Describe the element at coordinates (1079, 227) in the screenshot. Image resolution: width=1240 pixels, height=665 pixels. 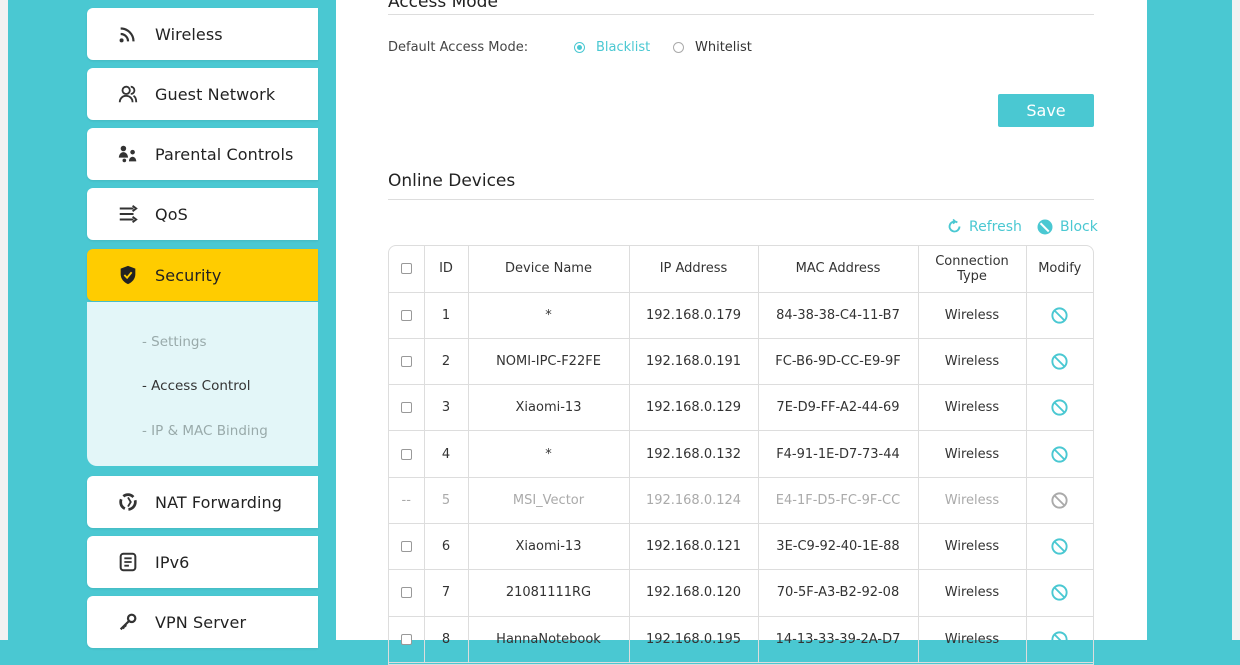
I see `block-label: Block` at that location.